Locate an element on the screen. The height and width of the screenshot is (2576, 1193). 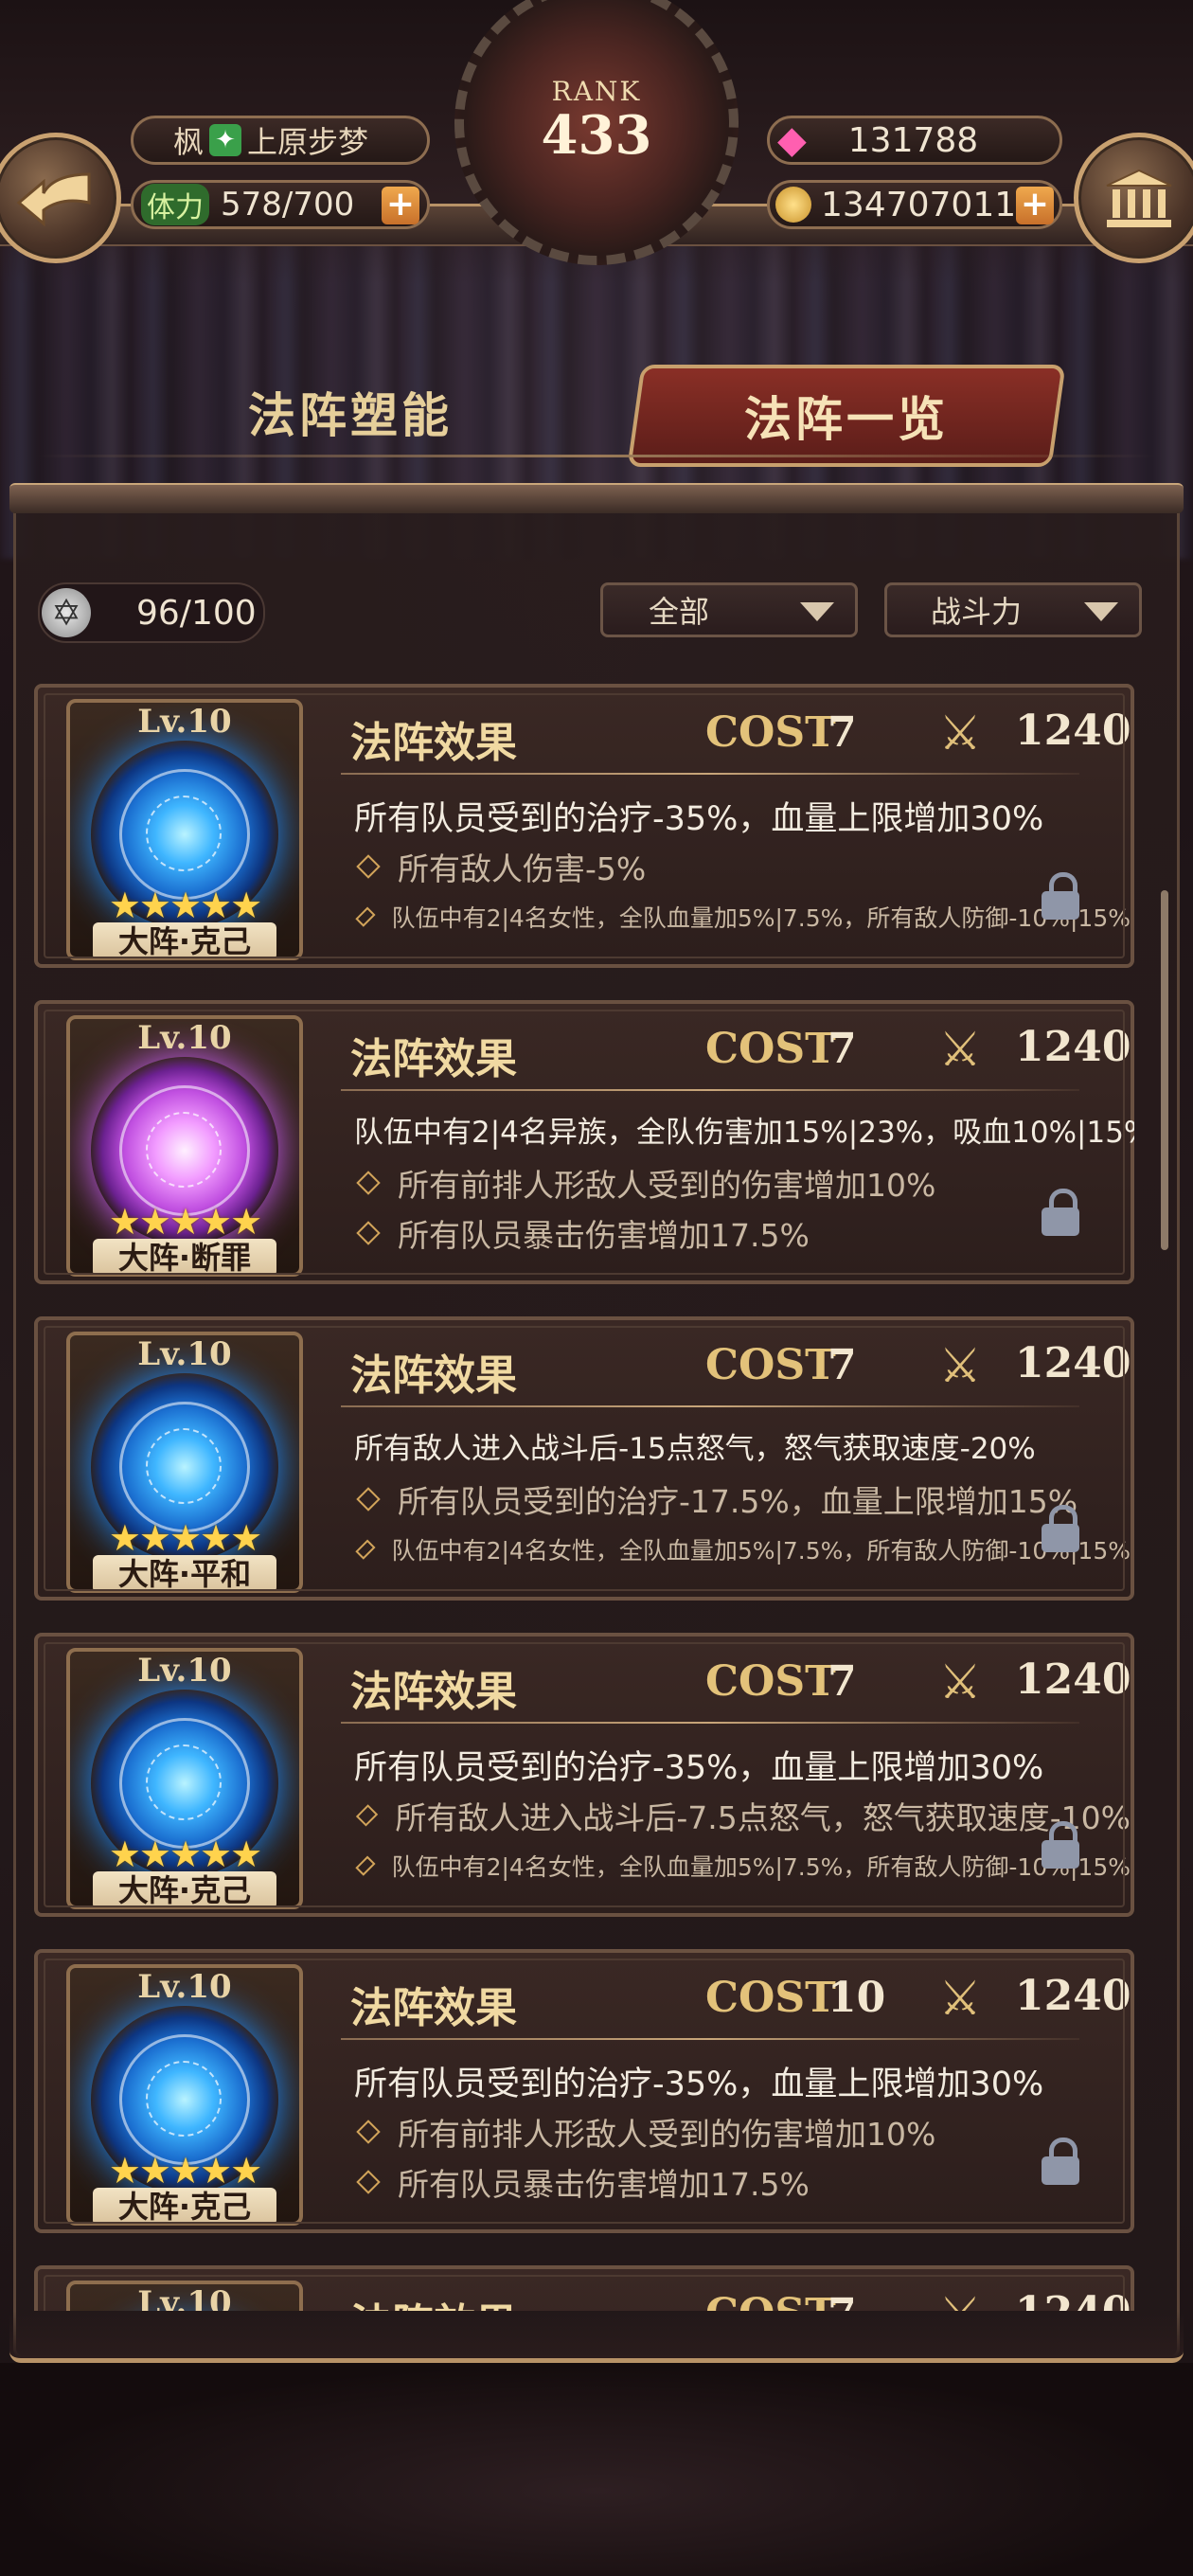
tab-array-empower: 法阵塑能 is located at coordinates (350, 412).